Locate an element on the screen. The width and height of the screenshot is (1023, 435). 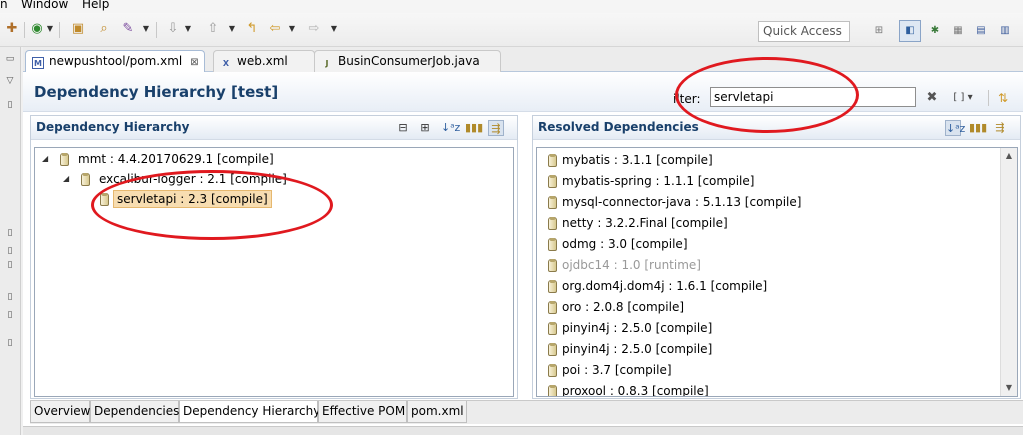
resolved-row: org.dom4j.dom4j : 1.6.1 [compile] is located at coordinates (767, 287).